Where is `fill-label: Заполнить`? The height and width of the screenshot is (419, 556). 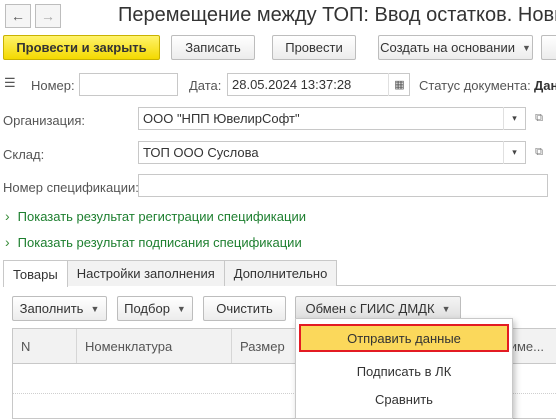 fill-label: Заполнить is located at coordinates (51, 308).